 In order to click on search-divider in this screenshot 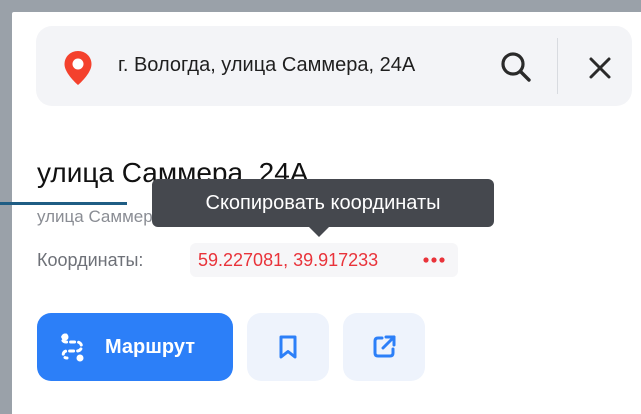, I will do `click(557, 66)`.